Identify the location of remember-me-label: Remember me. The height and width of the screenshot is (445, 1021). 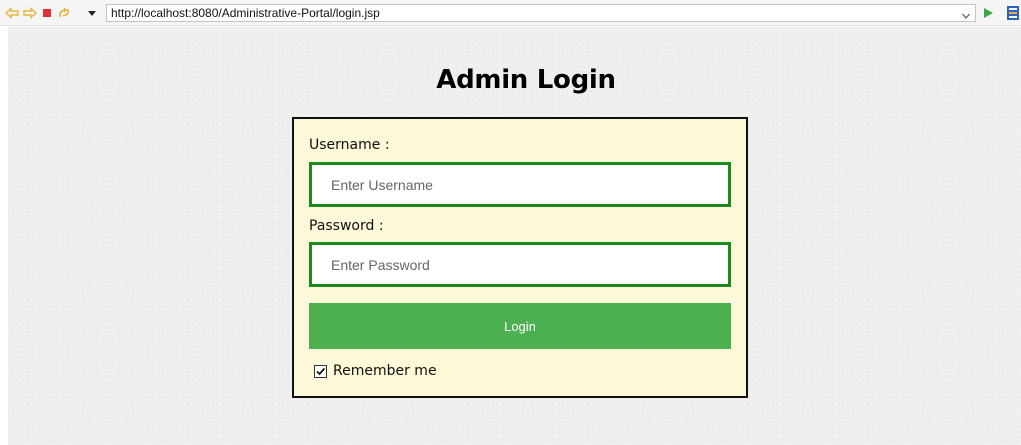
(385, 371).